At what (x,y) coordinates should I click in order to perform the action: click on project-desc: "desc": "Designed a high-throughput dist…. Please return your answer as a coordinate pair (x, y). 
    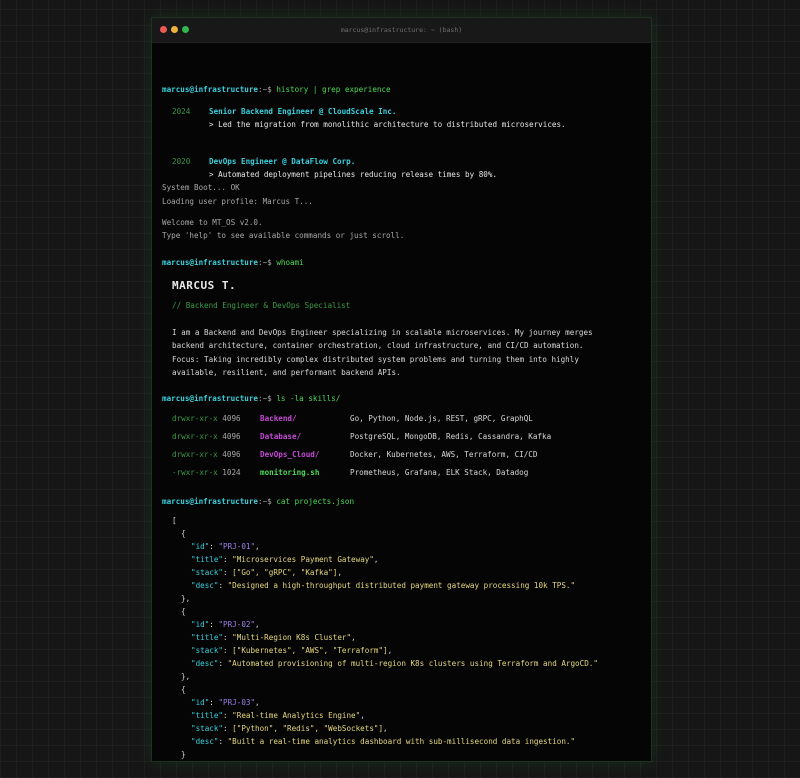
    Looking at the image, I should click on (383, 585).